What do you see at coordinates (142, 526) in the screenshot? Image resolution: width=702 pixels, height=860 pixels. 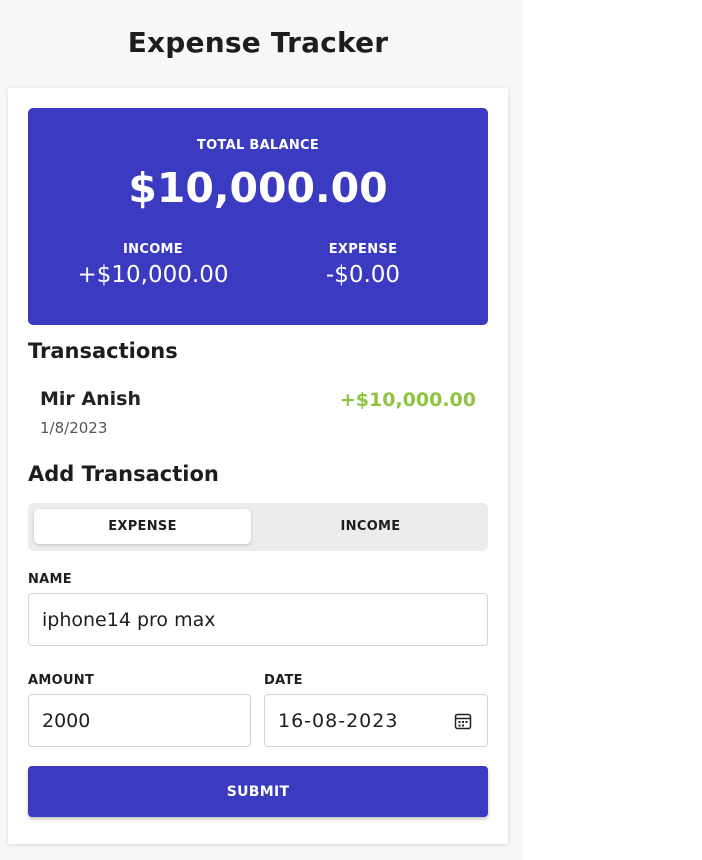 I see `toggle-expense-option: EXPENSE` at bounding box center [142, 526].